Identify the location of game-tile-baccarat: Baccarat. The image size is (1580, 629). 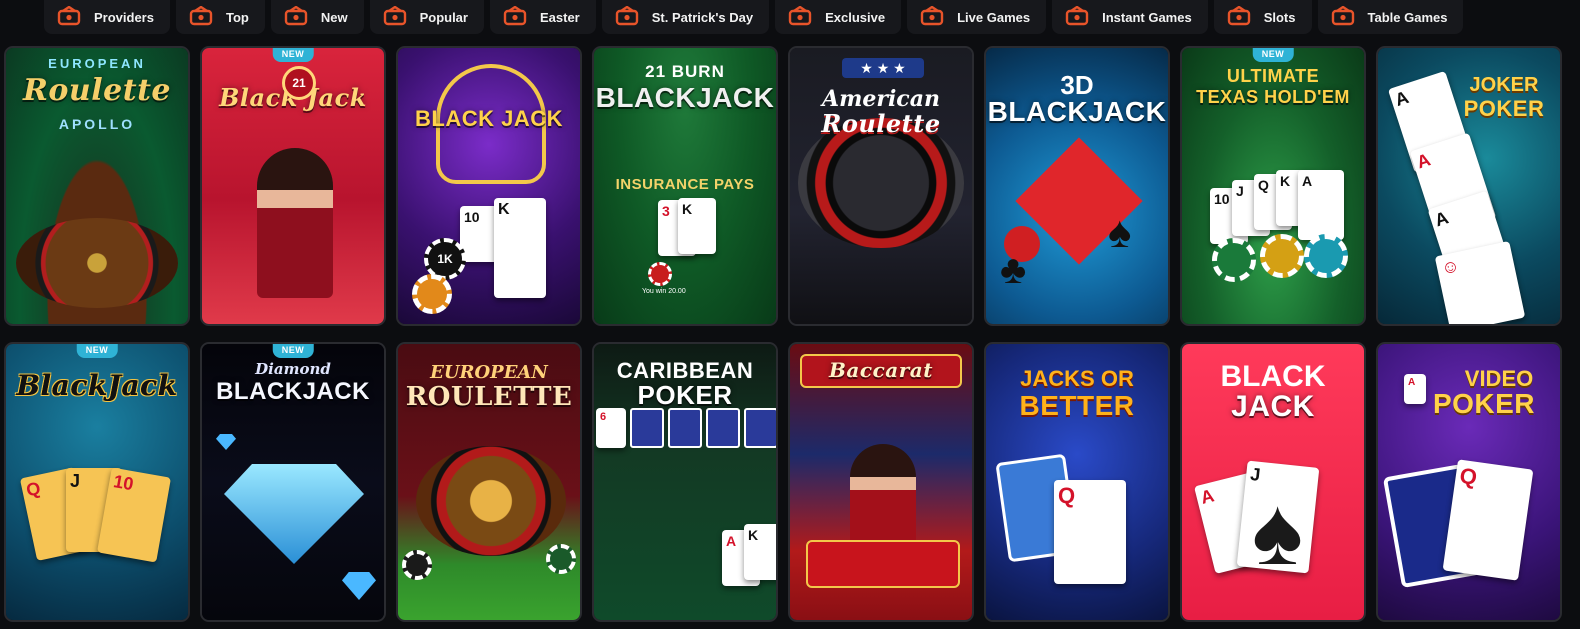
(881, 482).